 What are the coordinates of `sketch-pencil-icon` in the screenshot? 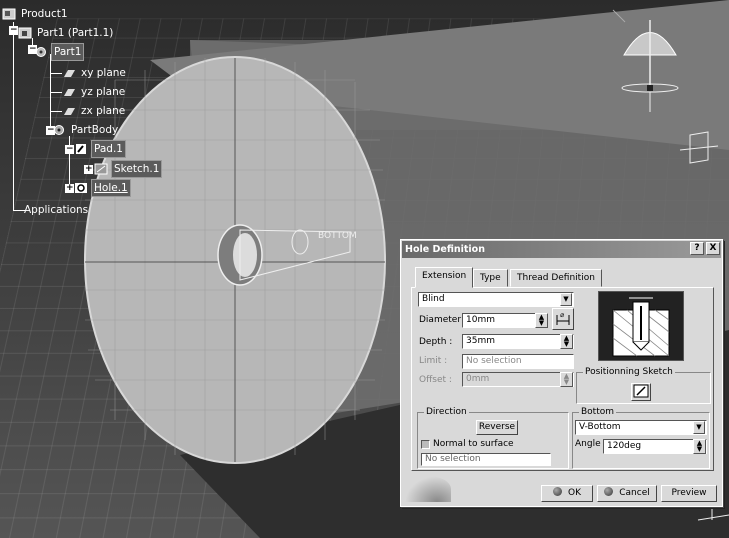 It's located at (641, 391).